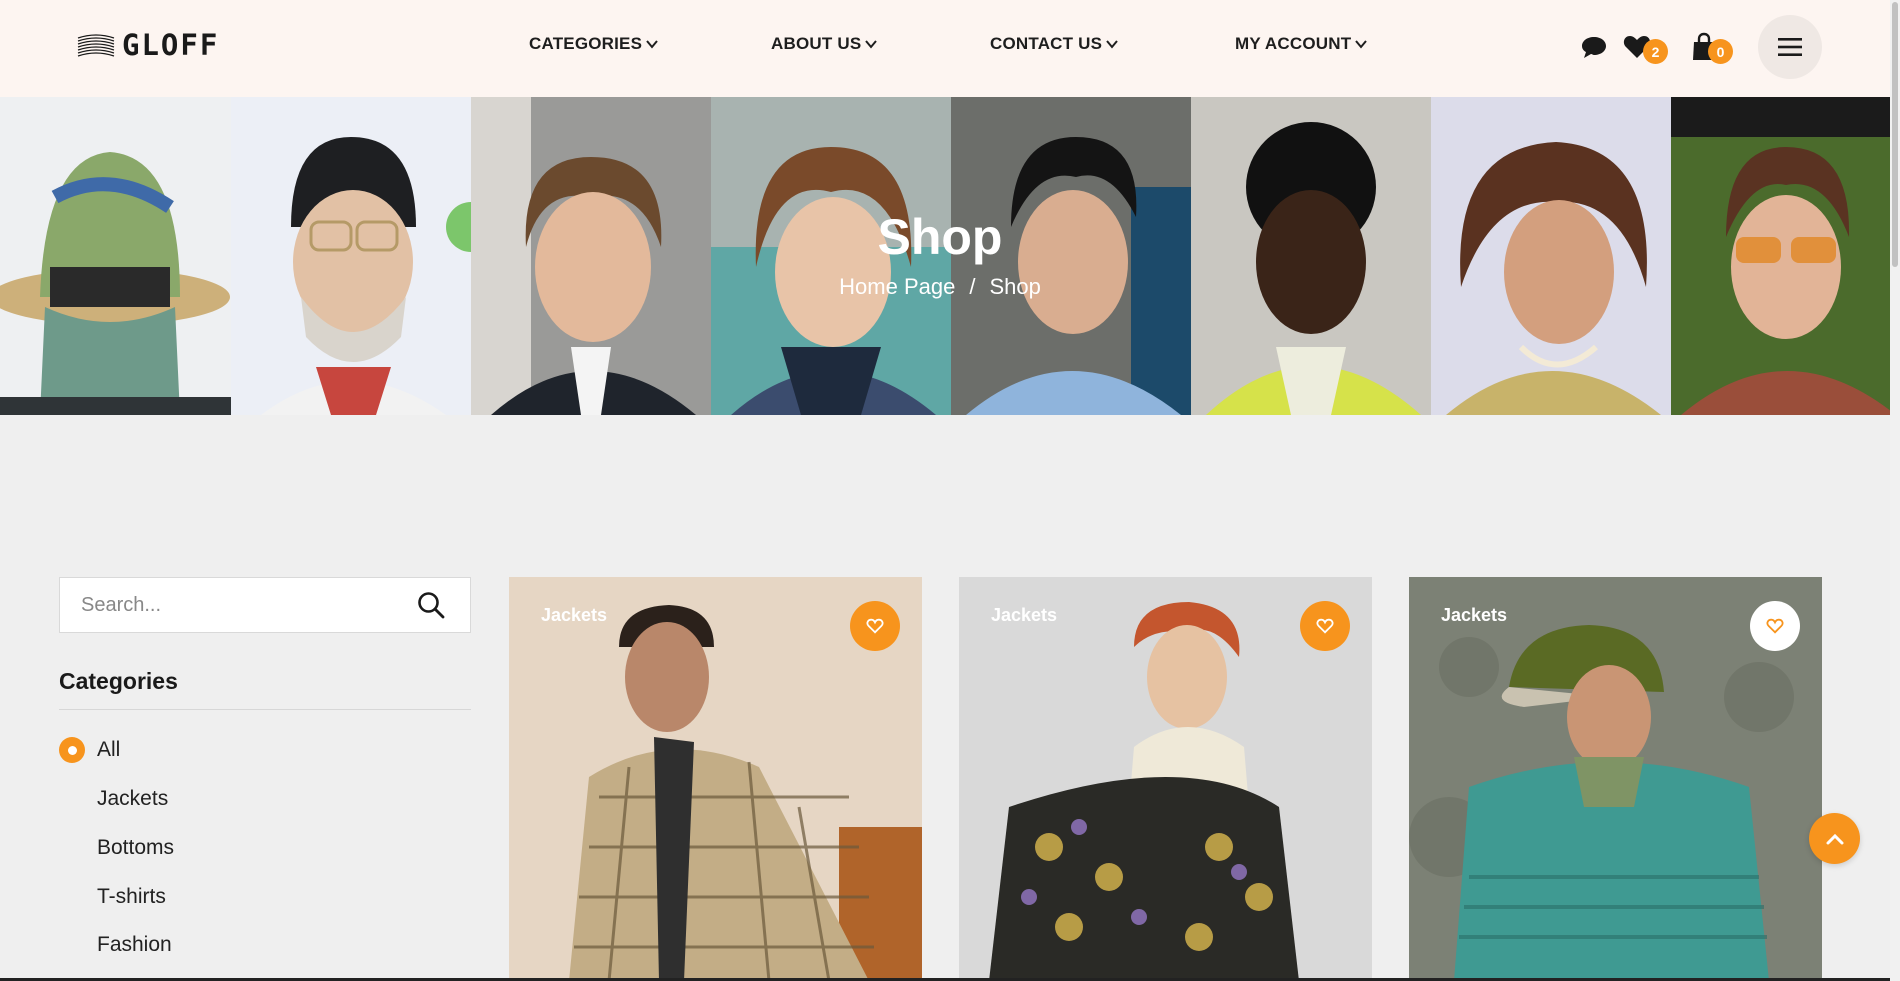 The width and height of the screenshot is (1900, 981). What do you see at coordinates (1046, 43) in the screenshot?
I see `nav-label: CONTACT US` at bounding box center [1046, 43].